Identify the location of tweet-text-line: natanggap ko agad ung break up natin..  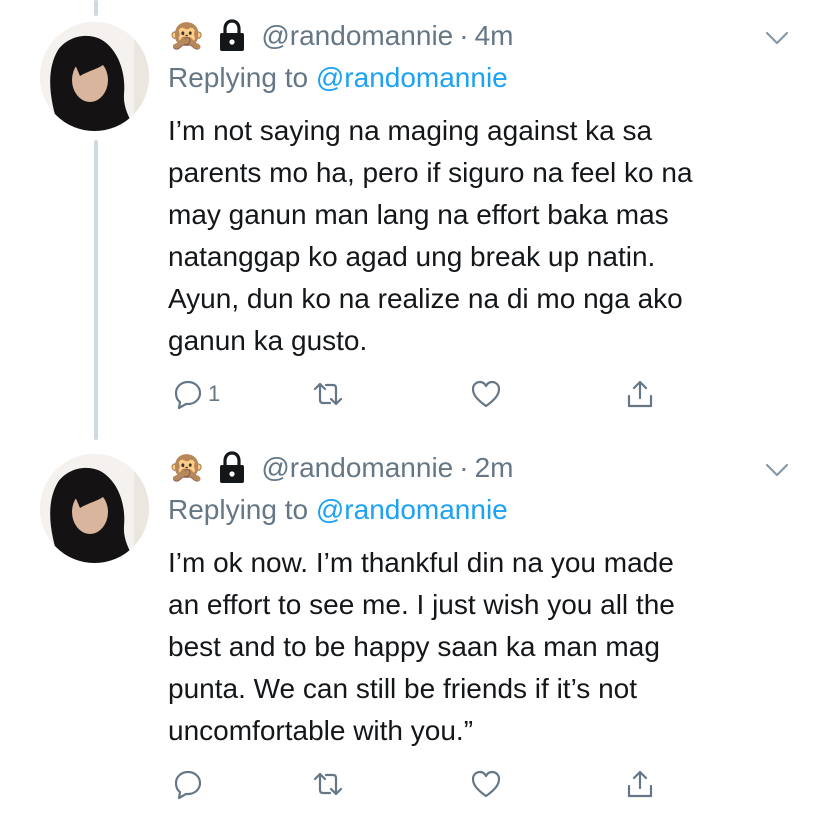
(412, 256).